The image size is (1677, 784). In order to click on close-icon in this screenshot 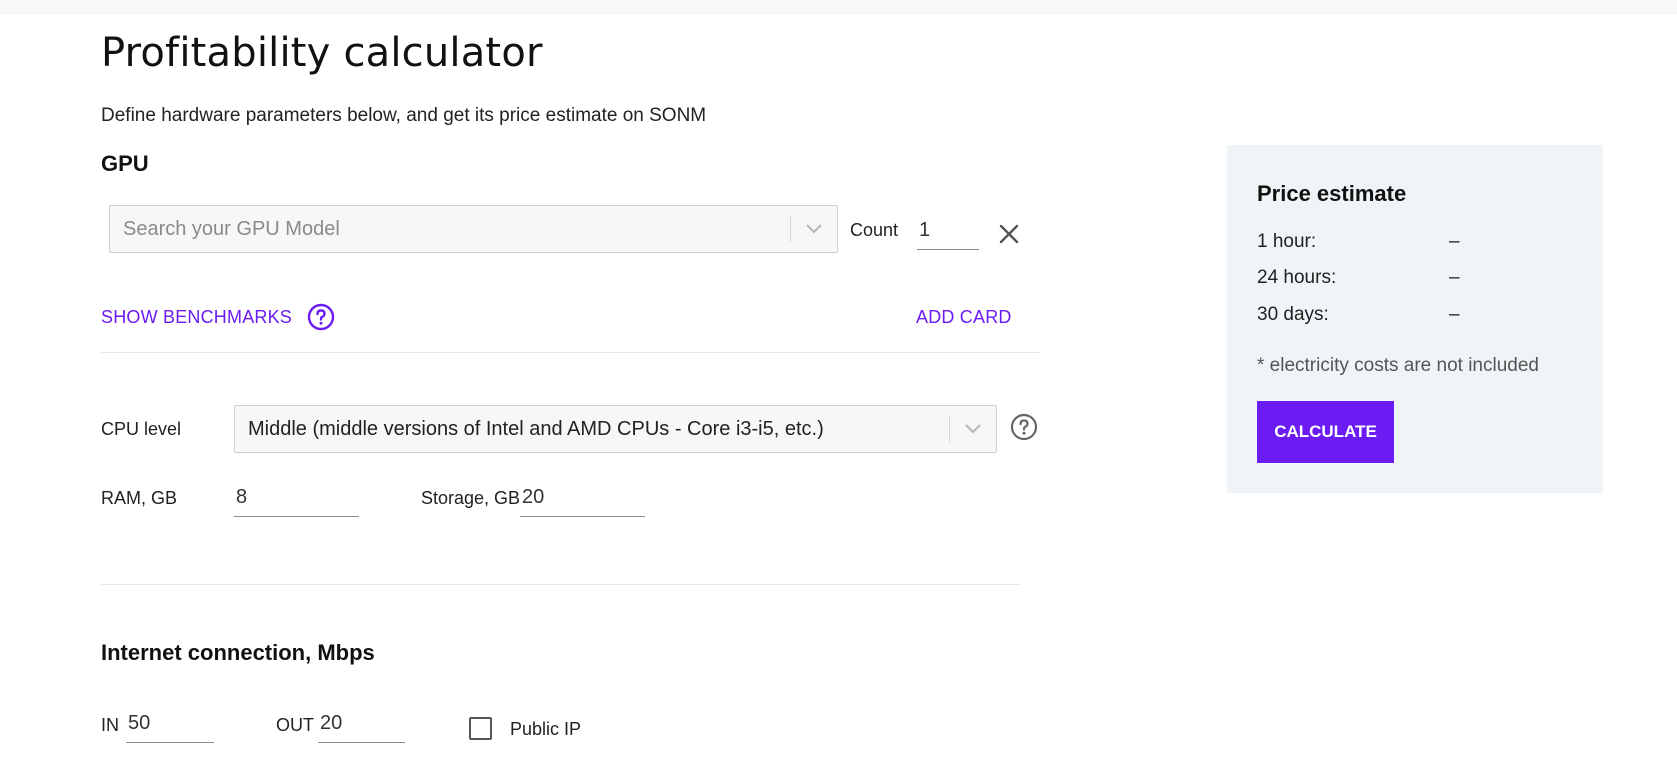, I will do `click(1009, 234)`.